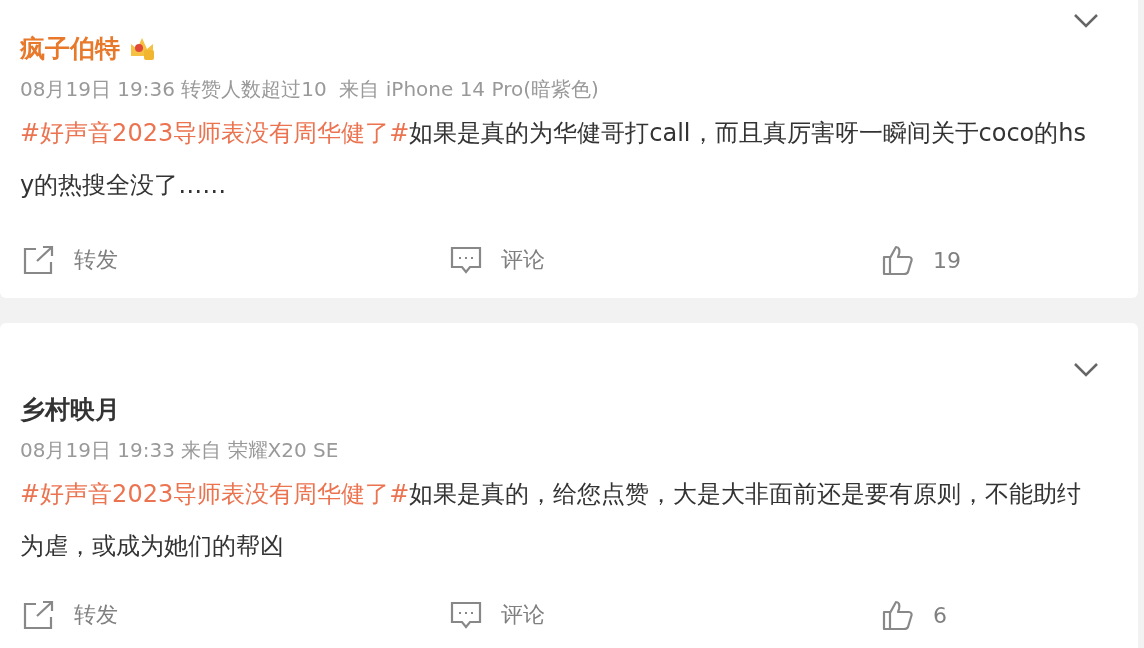 This screenshot has height=648, width=1144. I want to click on post-meta: 08月19日 19:36 转赞人数超过10 来自 iPhone 14 Pro(暗紫色), so click(310, 89).